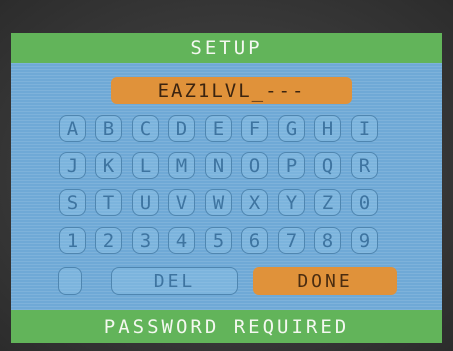 The image size is (453, 351). Describe the element at coordinates (325, 281) in the screenshot. I see `done-button: DONE` at that location.